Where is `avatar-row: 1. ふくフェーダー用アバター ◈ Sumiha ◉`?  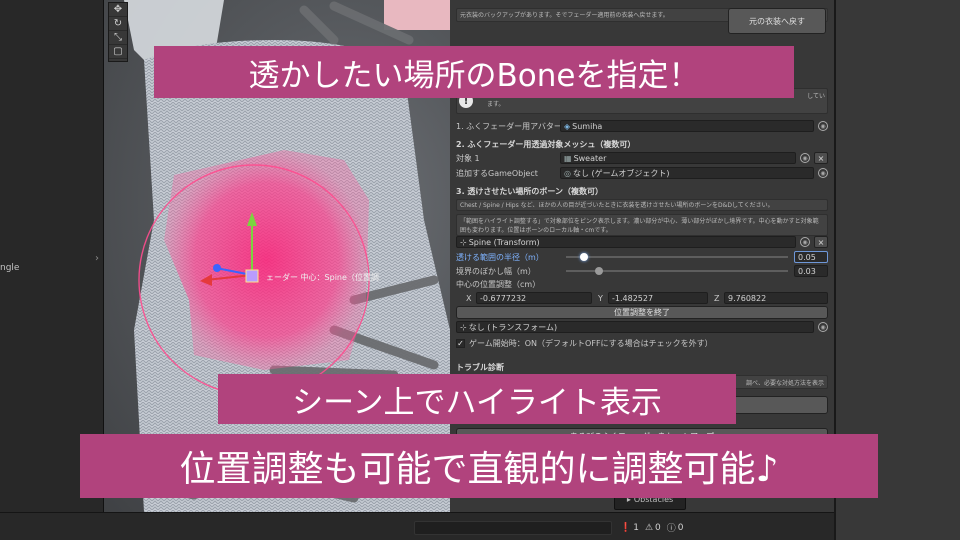
avatar-row: 1. ふくフェーダー用アバター ◈ Sumiha ◉ is located at coordinates (642, 126).